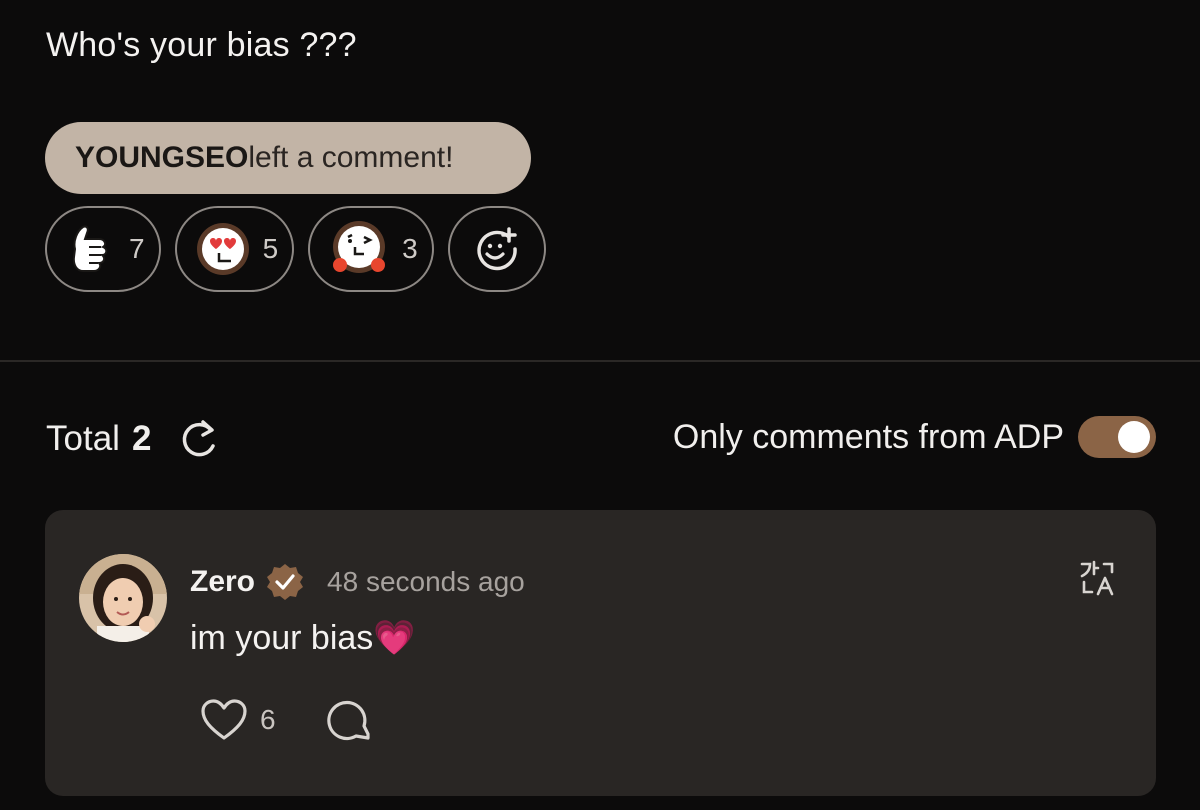 The width and height of the screenshot is (1200, 810). I want to click on comment-author: Zero, so click(222, 582).